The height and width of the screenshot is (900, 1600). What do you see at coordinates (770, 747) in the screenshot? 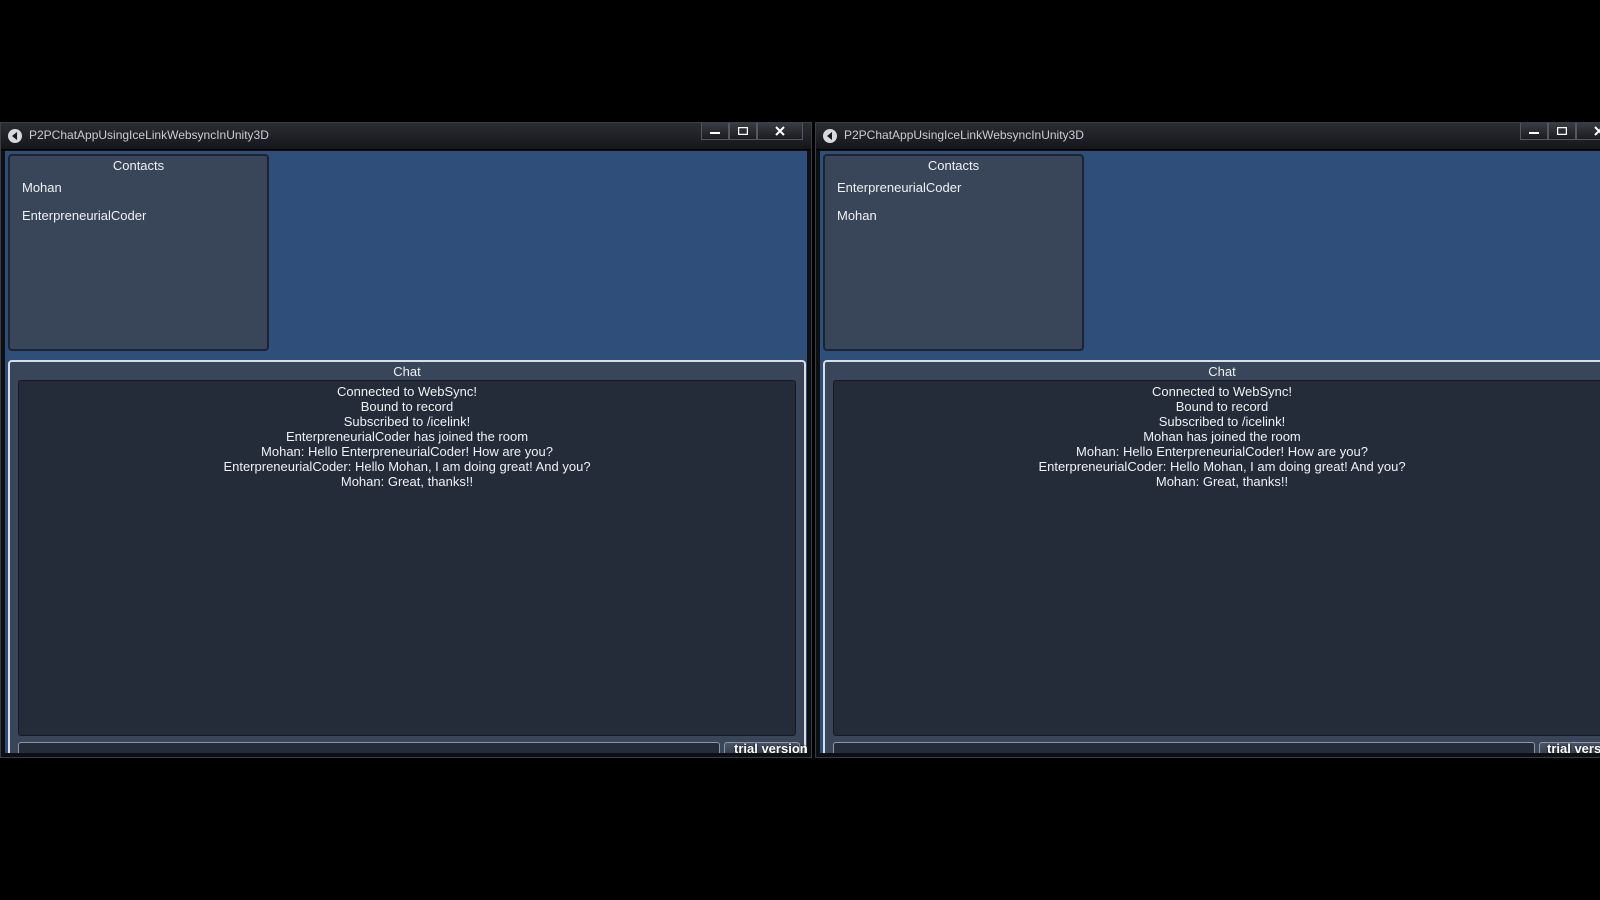
I see `trial-version-watermark: trial version` at bounding box center [770, 747].